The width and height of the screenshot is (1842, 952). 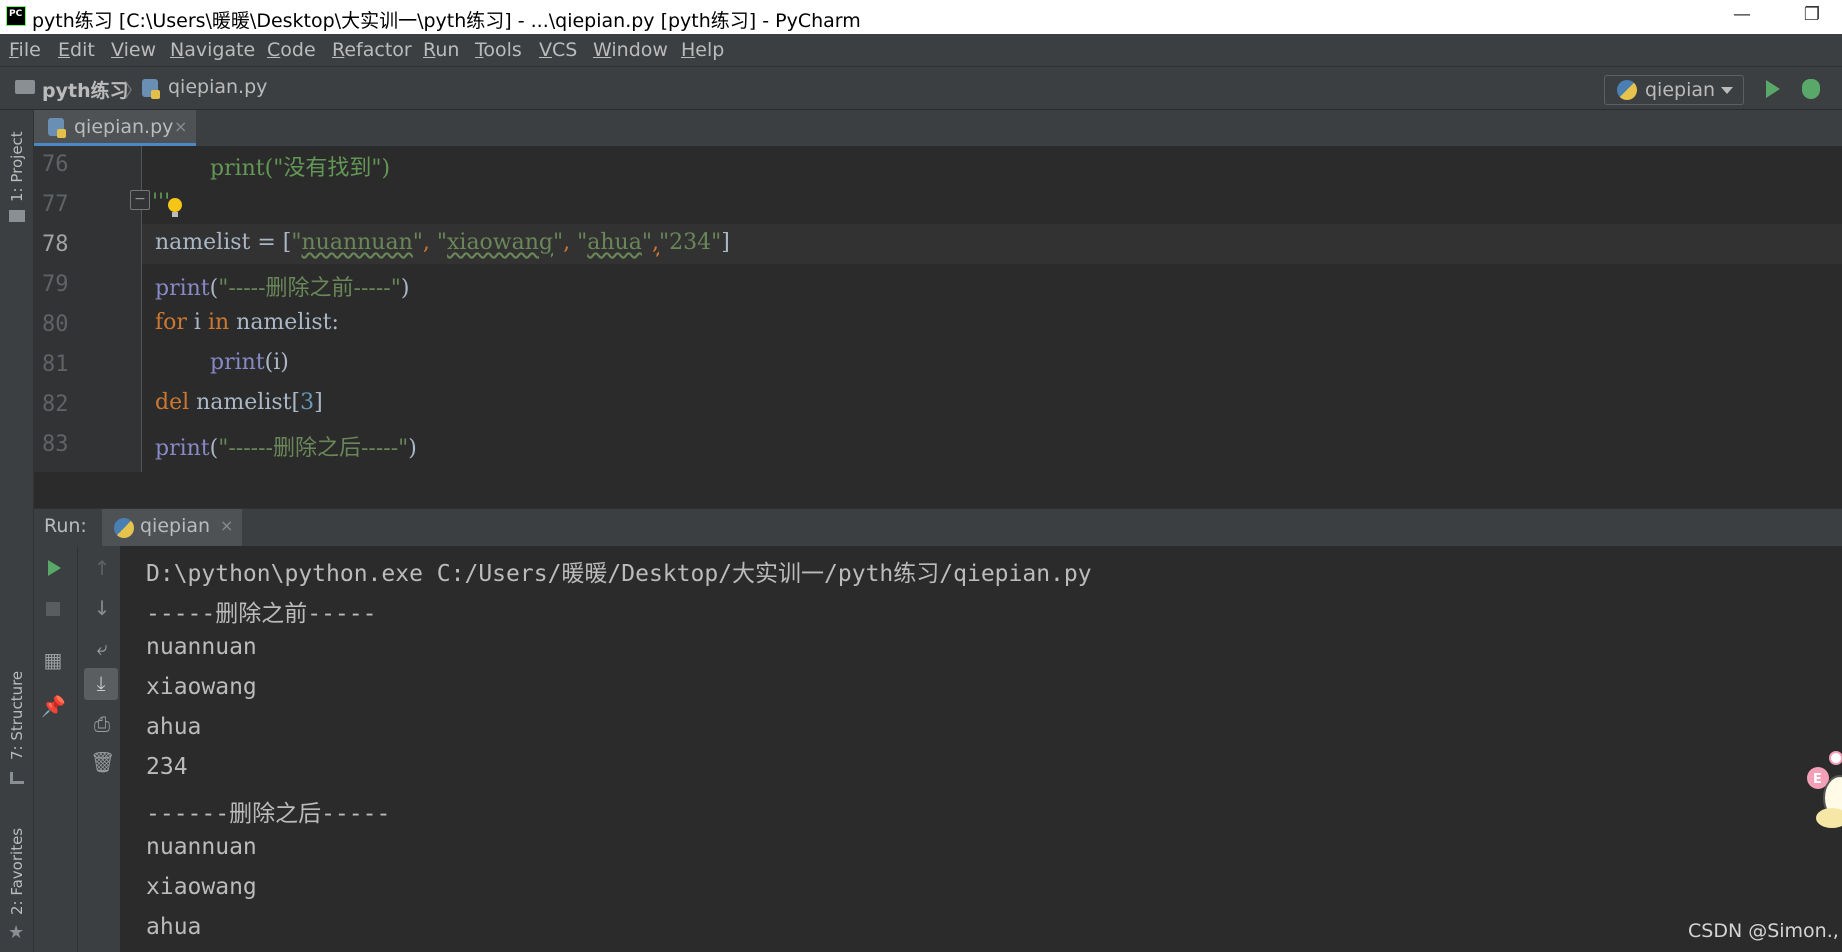 What do you see at coordinates (175, 526) in the screenshot?
I see `run-tab-label: qiepian` at bounding box center [175, 526].